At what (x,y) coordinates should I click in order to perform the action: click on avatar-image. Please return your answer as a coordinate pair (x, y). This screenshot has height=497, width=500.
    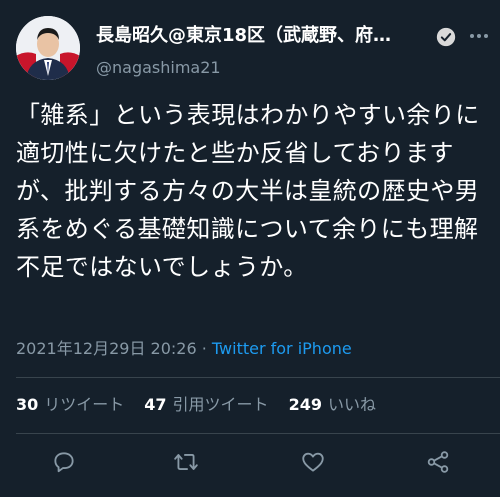
    Looking at the image, I should click on (48, 48).